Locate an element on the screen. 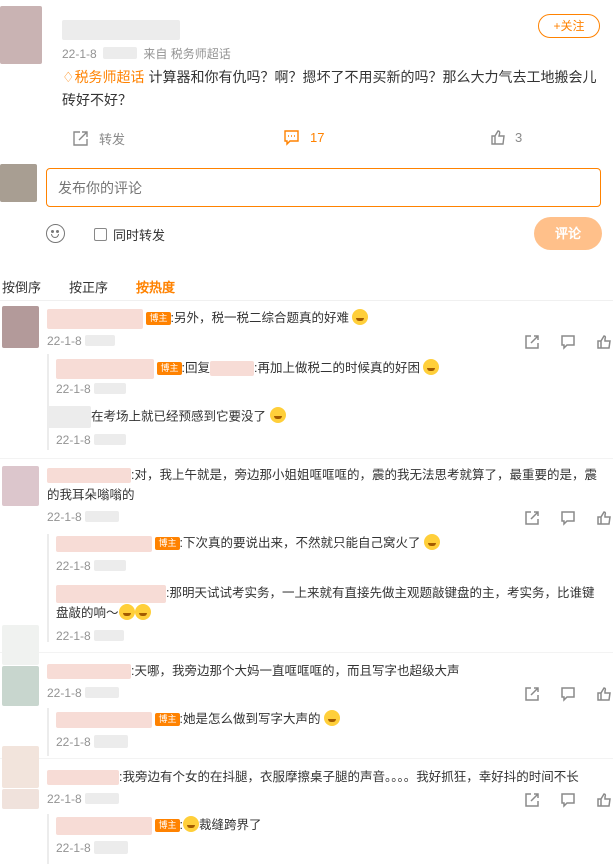  tab-hot: 按热度 is located at coordinates (155, 286).